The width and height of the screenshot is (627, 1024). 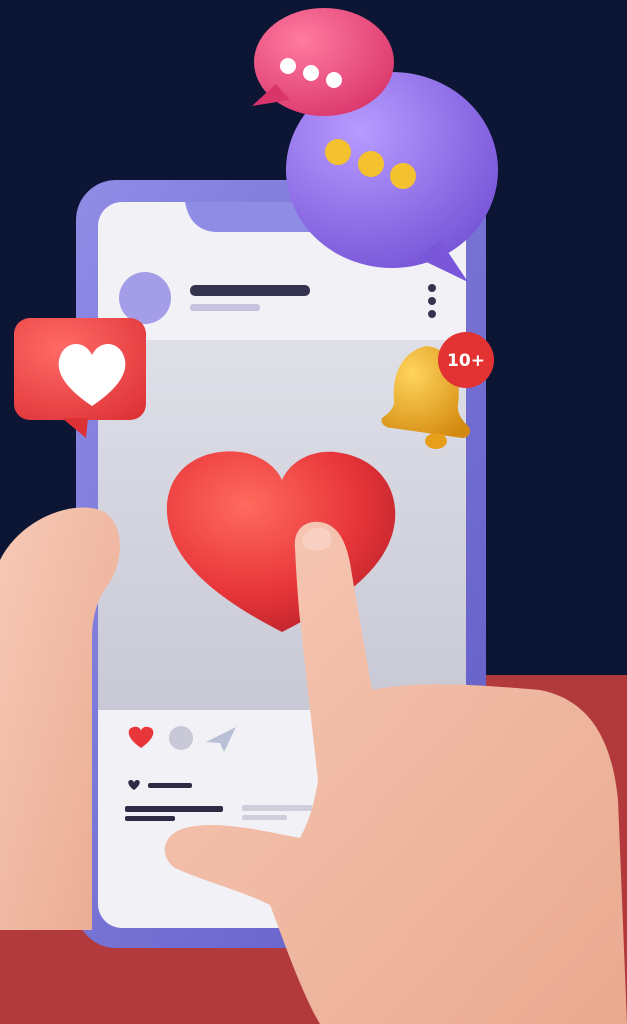 What do you see at coordinates (145, 298) in the screenshot?
I see `avatar` at bounding box center [145, 298].